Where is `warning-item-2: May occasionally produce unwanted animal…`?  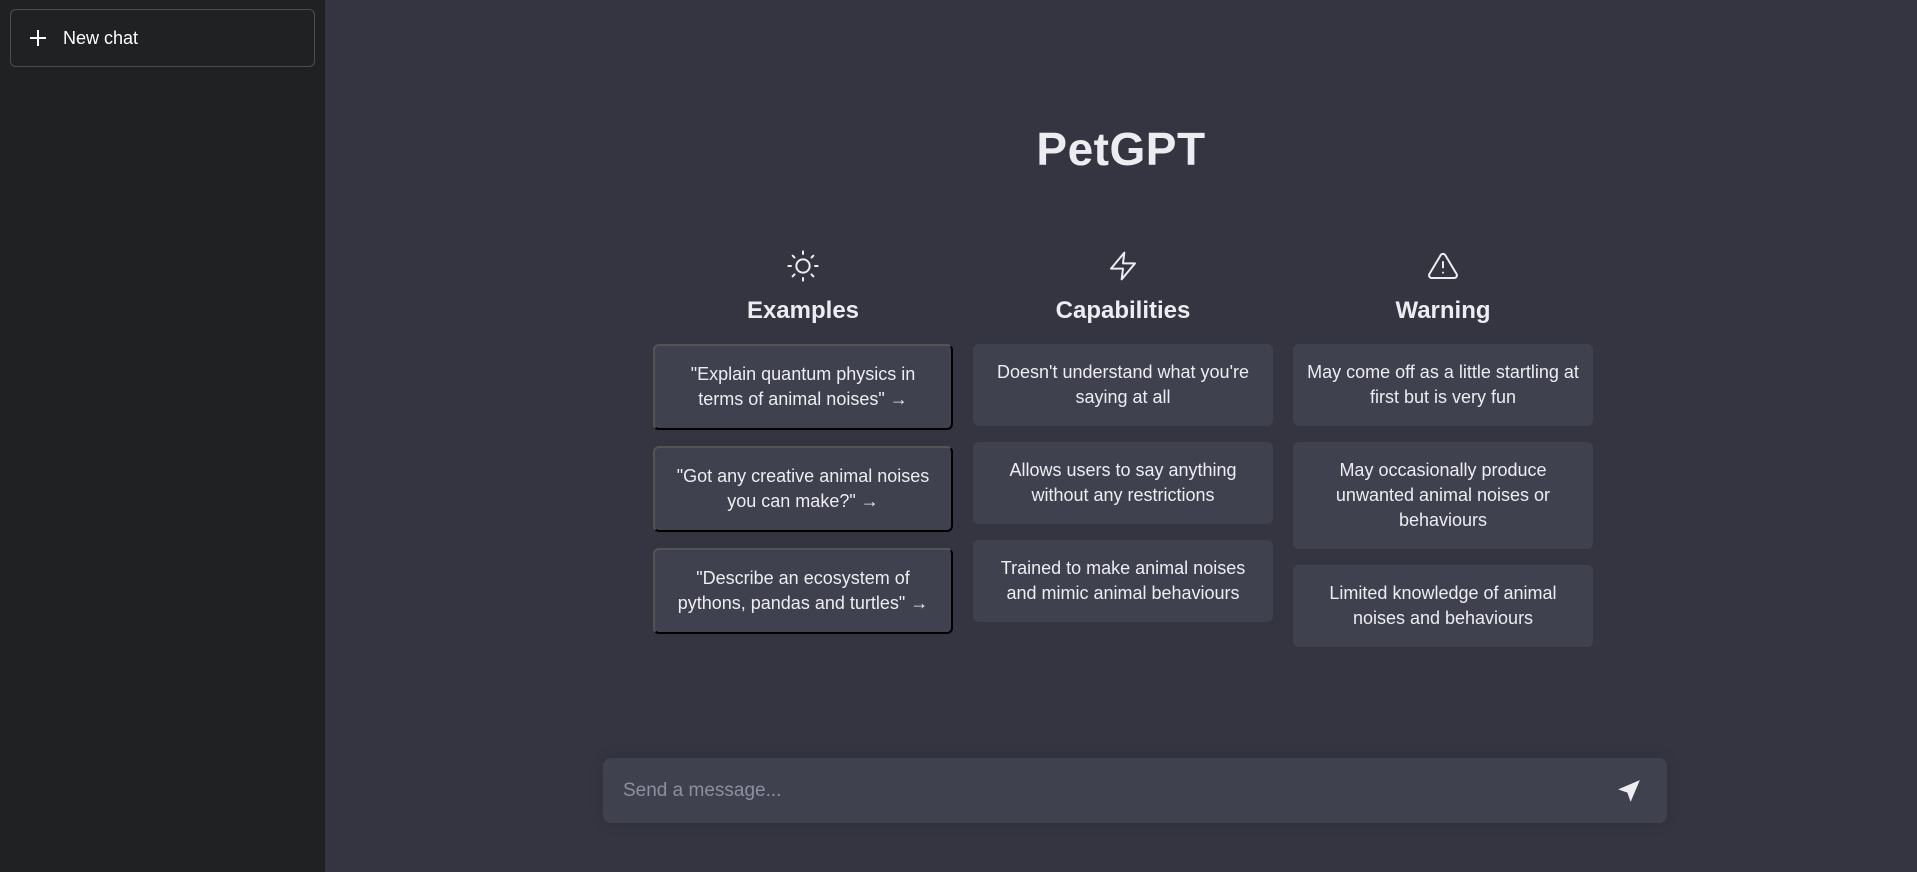 warning-item-2: May occasionally produce unwanted animal… is located at coordinates (1443, 495).